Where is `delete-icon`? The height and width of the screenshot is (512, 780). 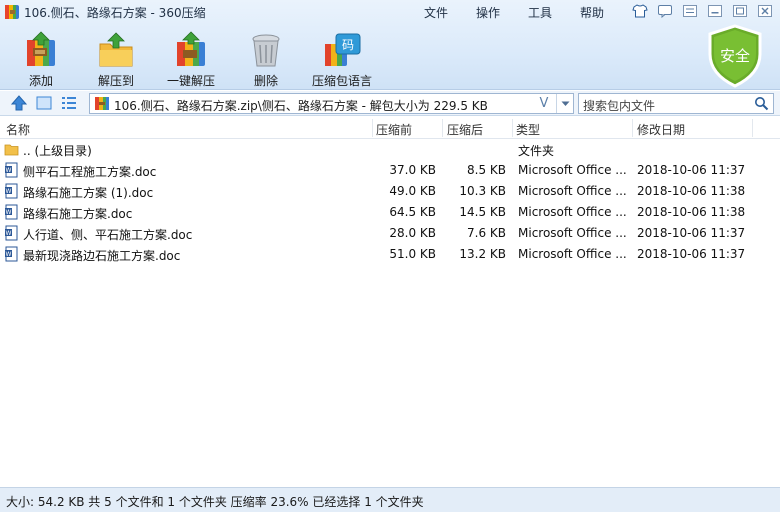
delete-icon is located at coordinates (266, 50).